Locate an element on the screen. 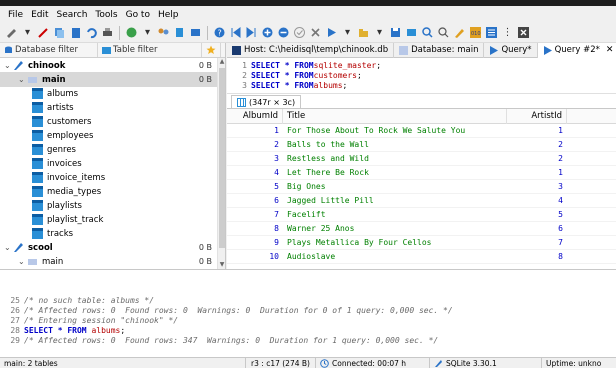 This screenshot has height=368, width=616. cell-albumid: 2 is located at coordinates (255, 145).